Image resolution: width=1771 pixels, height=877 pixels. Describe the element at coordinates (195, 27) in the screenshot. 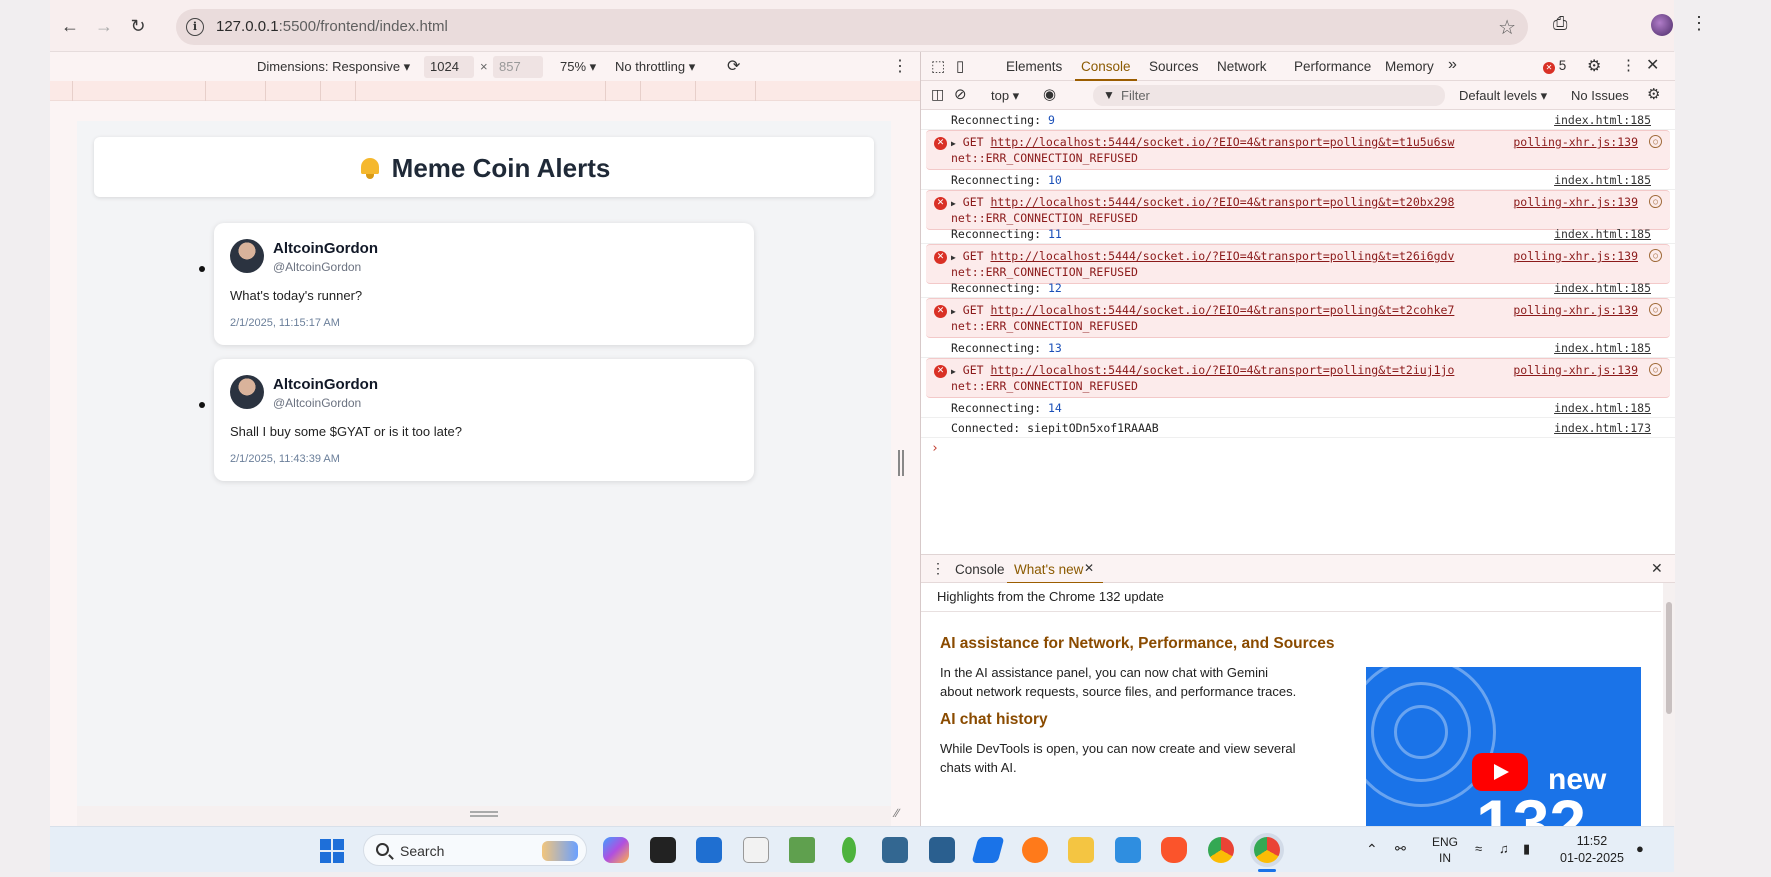

I see `site-info-icon: i` at that location.